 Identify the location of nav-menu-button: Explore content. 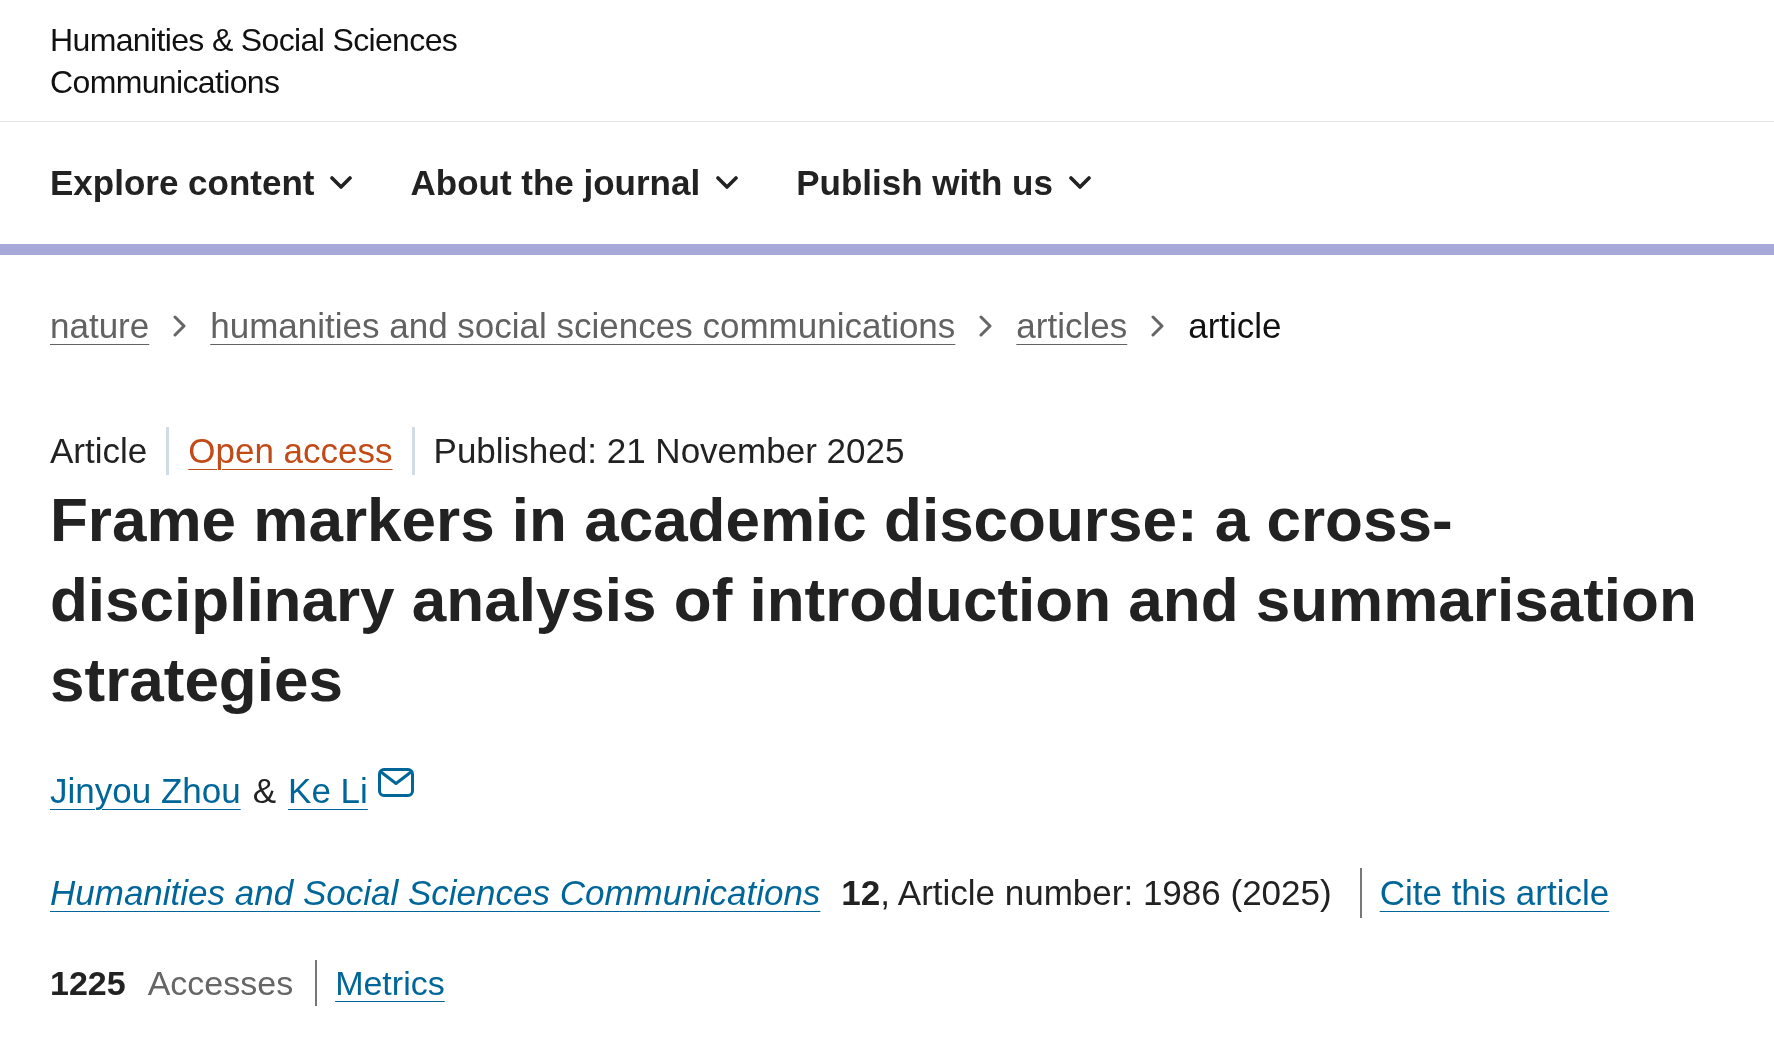
(201, 183).